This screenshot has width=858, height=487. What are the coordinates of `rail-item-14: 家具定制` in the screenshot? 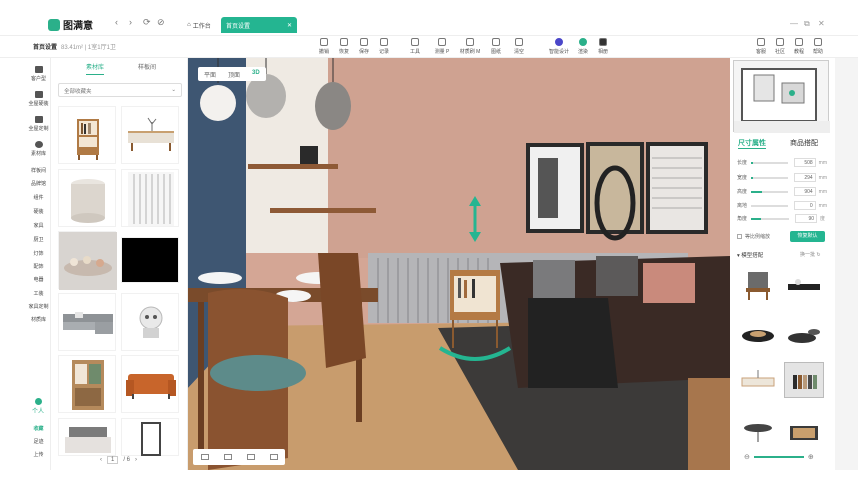 It's located at (38, 306).